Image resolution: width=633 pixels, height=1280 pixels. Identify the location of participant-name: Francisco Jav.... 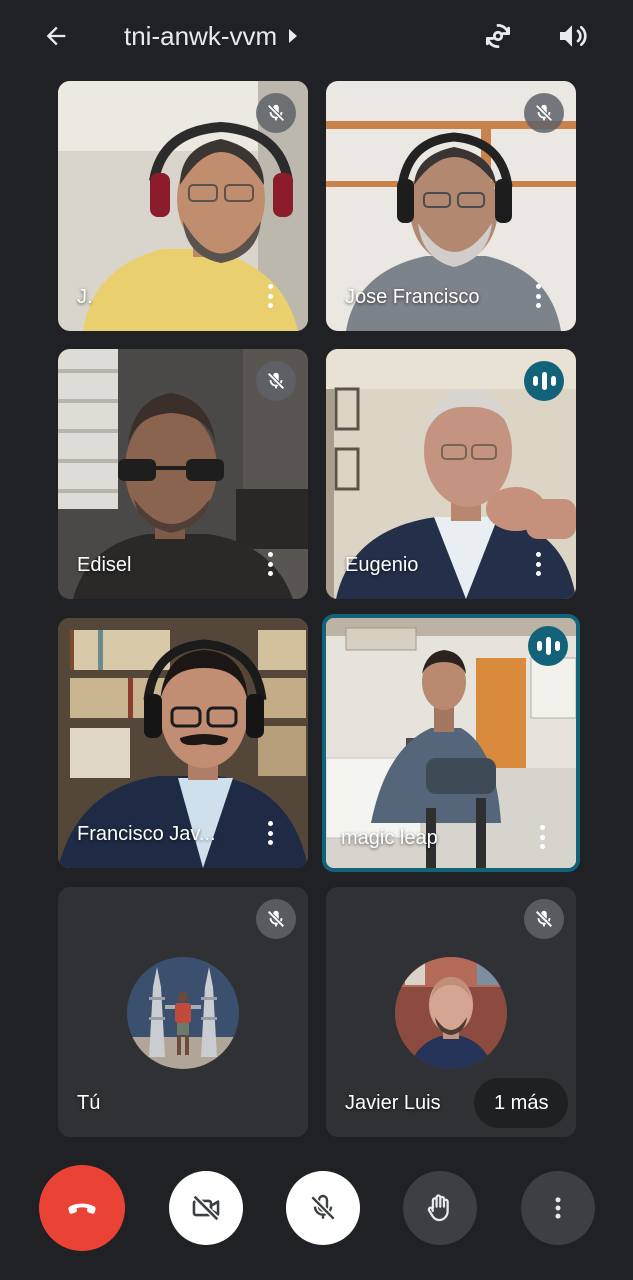
(146, 834).